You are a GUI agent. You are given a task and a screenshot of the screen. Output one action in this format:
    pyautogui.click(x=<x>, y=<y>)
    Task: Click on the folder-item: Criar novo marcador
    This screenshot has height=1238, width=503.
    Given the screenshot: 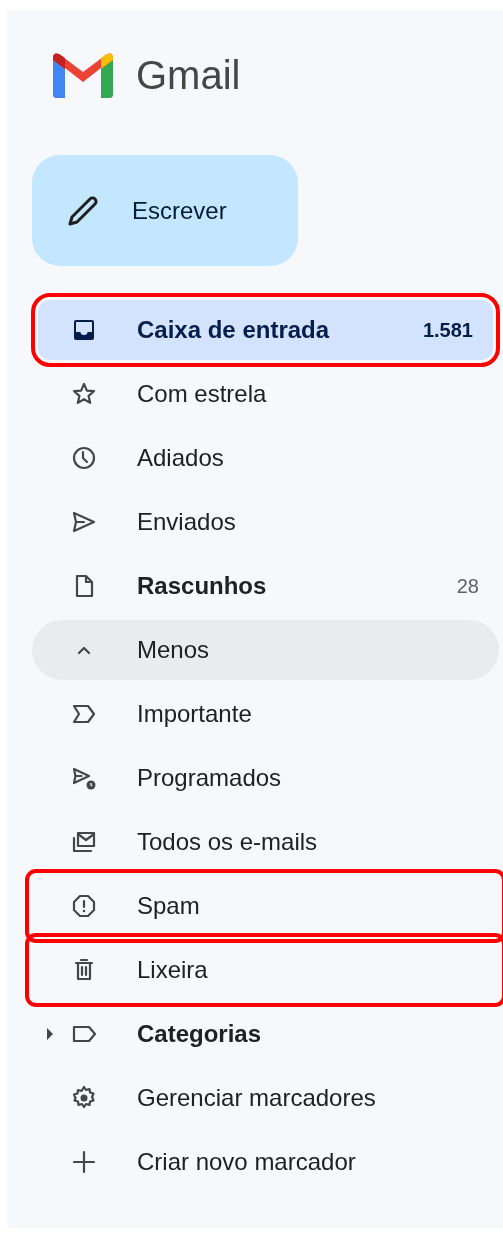 What is the action you would take?
    pyautogui.click(x=265, y=1162)
    